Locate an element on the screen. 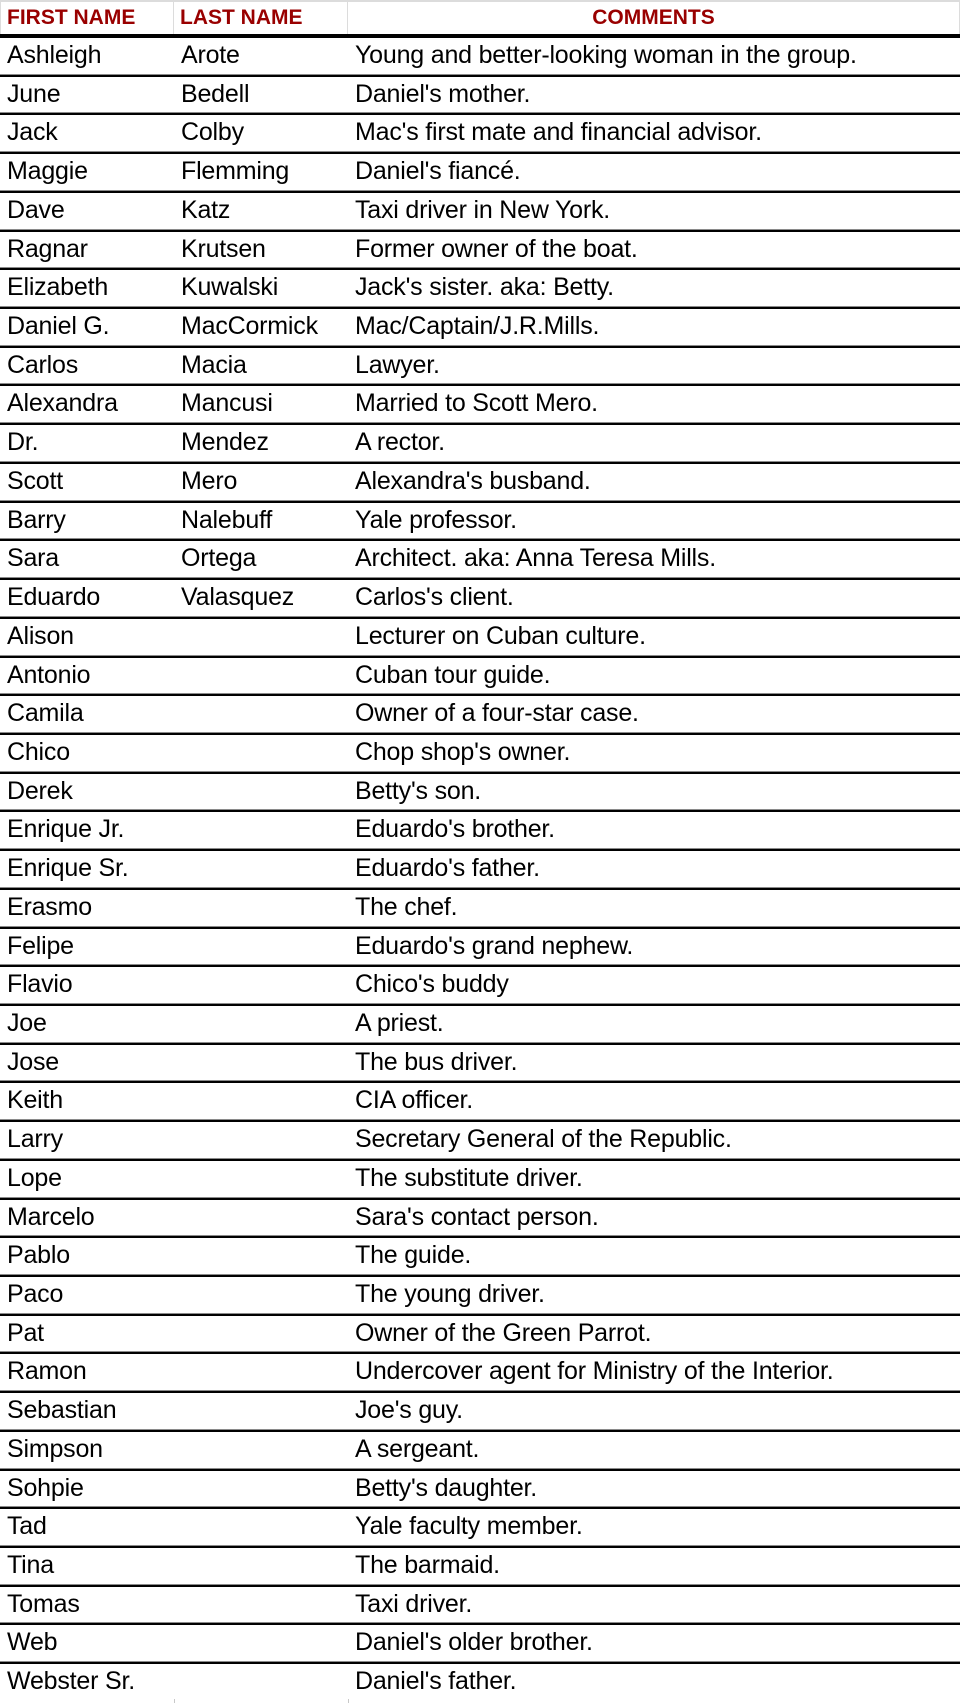 The width and height of the screenshot is (960, 1706). first-name-cell: Enrique Jr. is located at coordinates (66, 829).